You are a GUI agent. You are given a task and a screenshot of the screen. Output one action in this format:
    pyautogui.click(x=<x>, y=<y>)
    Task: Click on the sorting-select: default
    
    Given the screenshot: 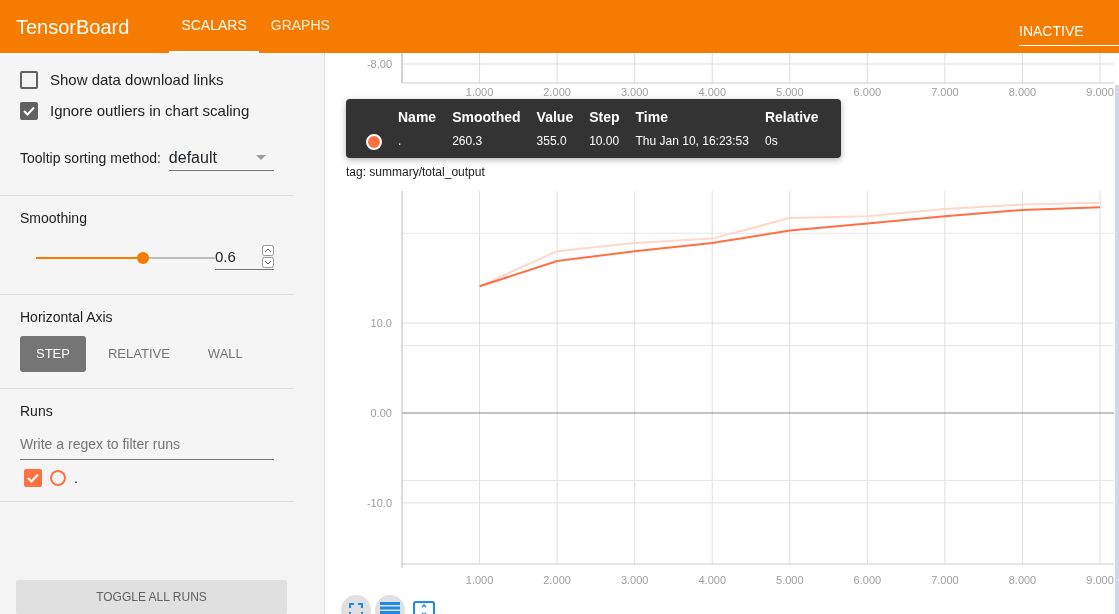 What is the action you would take?
    pyautogui.click(x=221, y=158)
    